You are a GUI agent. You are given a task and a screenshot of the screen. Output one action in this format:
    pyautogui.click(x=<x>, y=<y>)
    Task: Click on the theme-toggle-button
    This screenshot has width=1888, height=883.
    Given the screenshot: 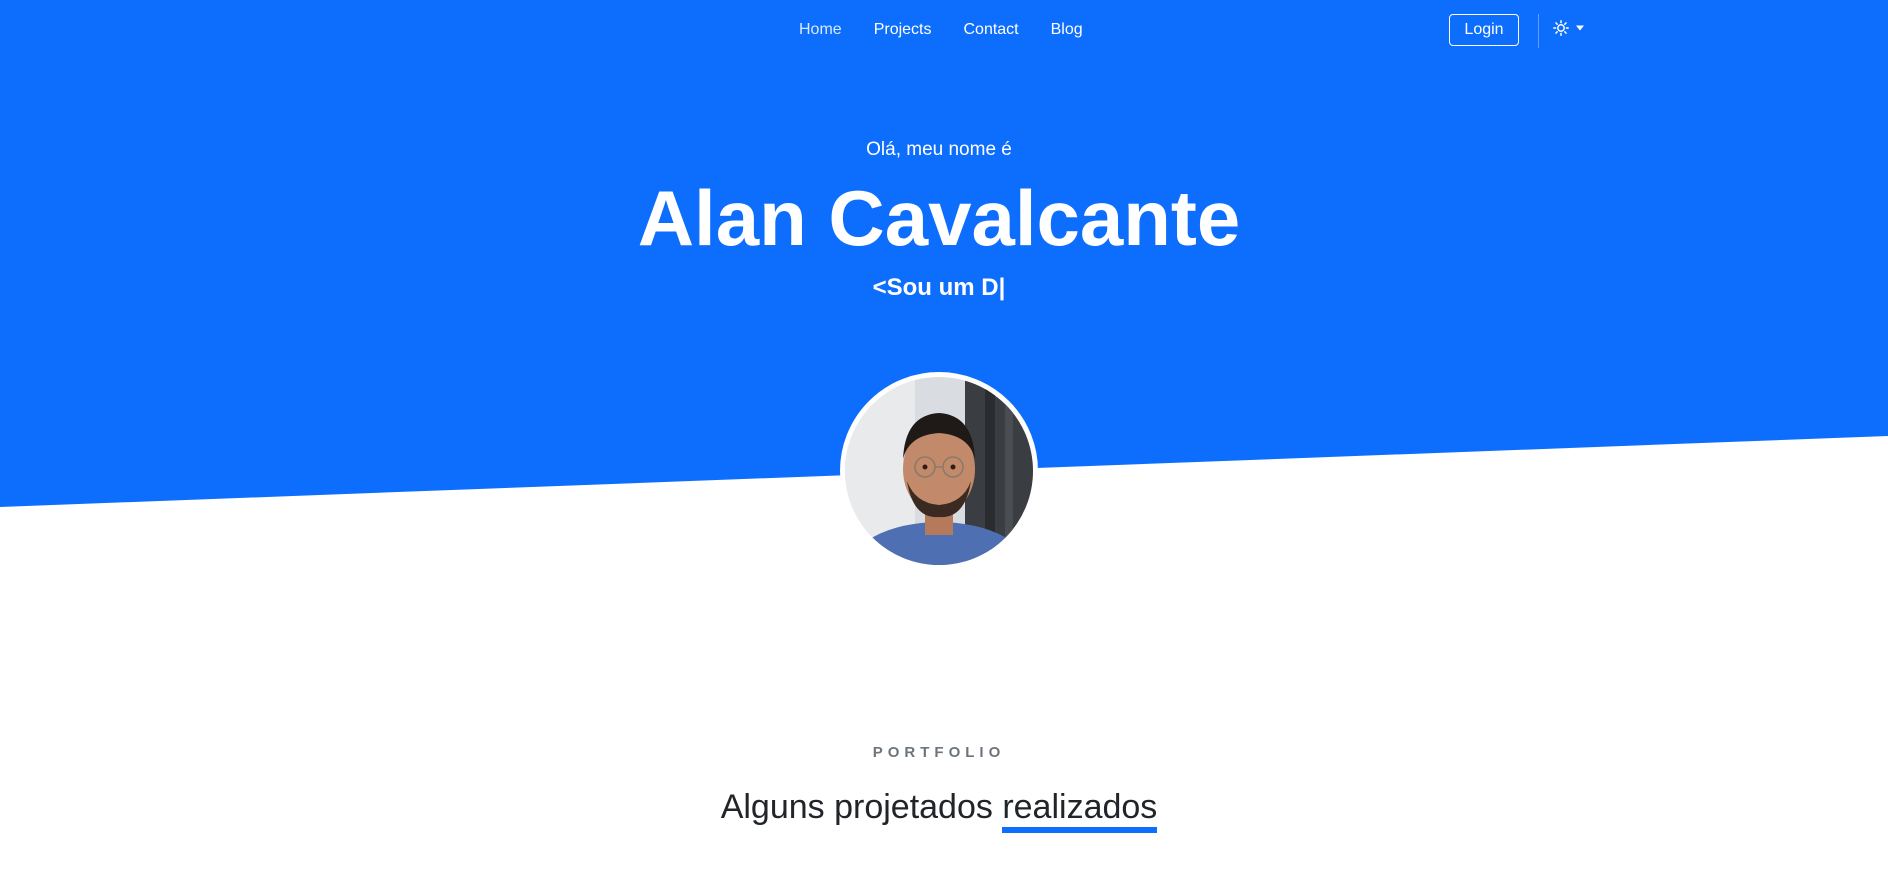 What is the action you would take?
    pyautogui.click(x=1569, y=28)
    